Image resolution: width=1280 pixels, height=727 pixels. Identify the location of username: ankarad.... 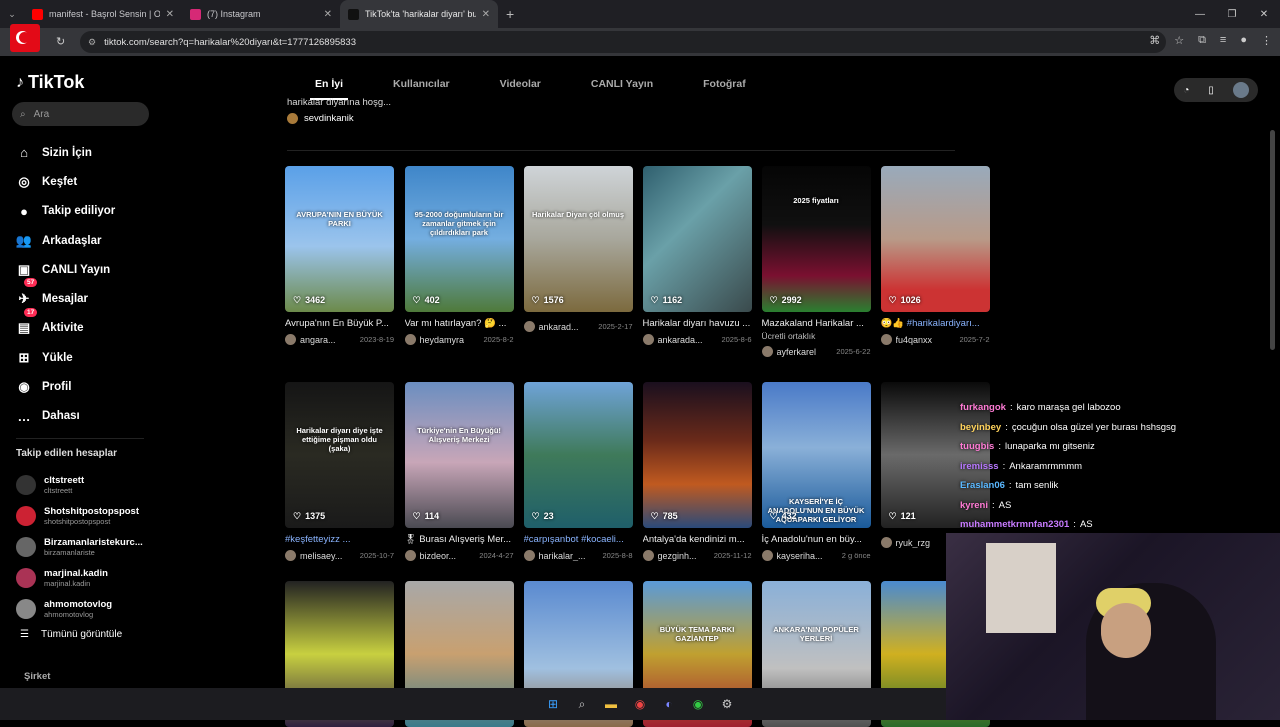
(567, 327).